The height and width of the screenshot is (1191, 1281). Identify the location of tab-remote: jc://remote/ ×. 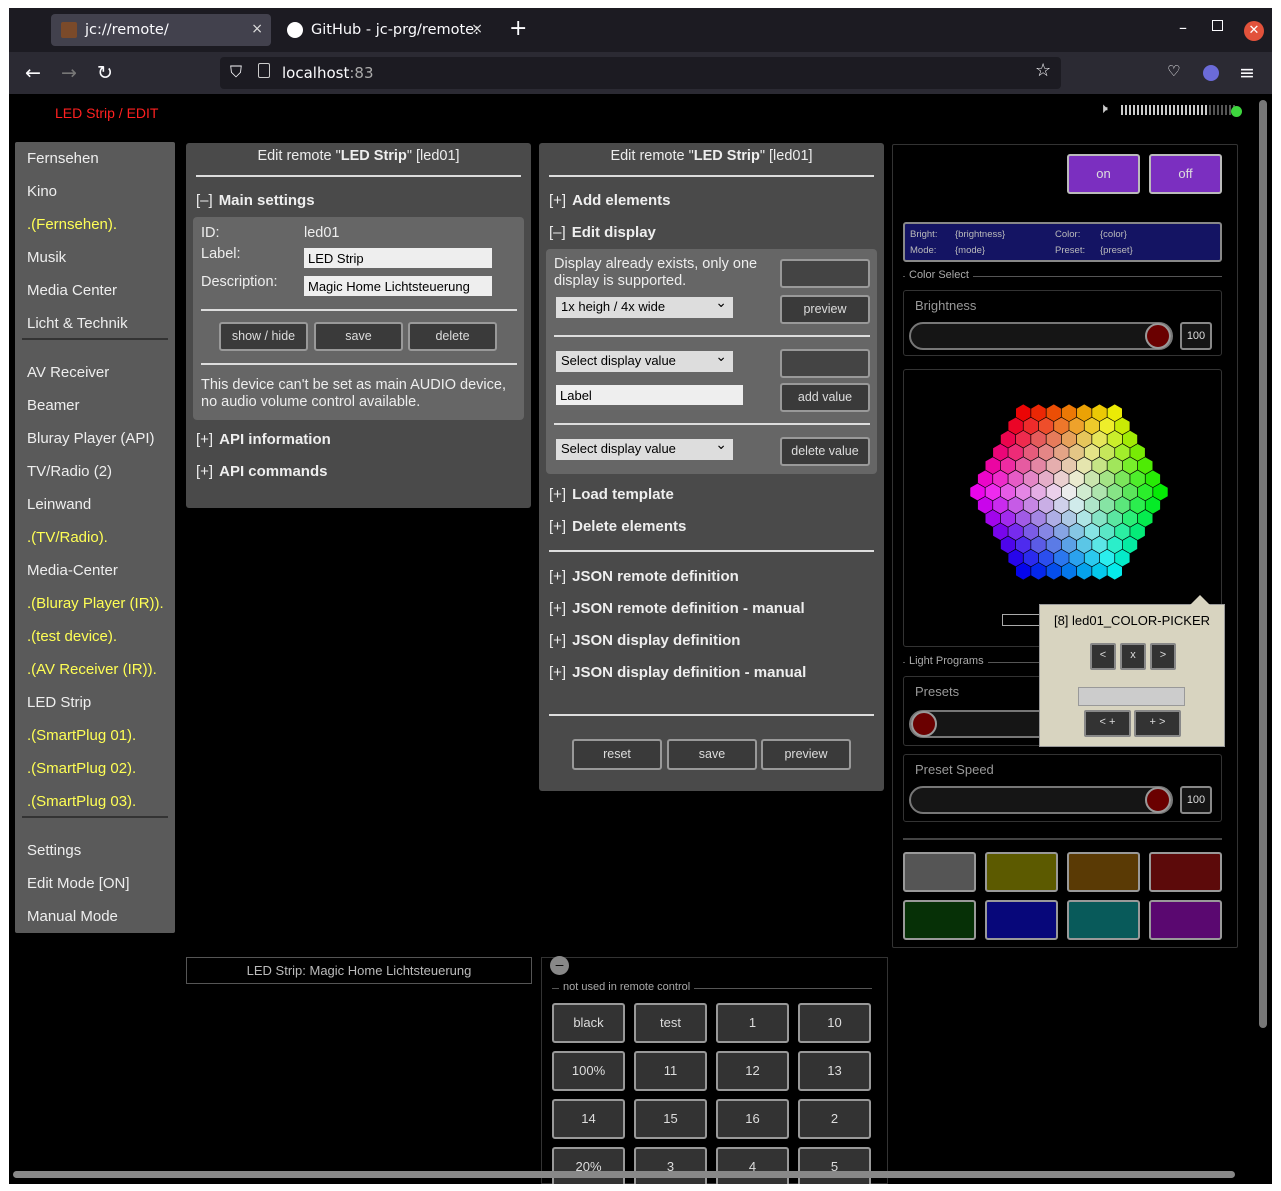
(161, 30).